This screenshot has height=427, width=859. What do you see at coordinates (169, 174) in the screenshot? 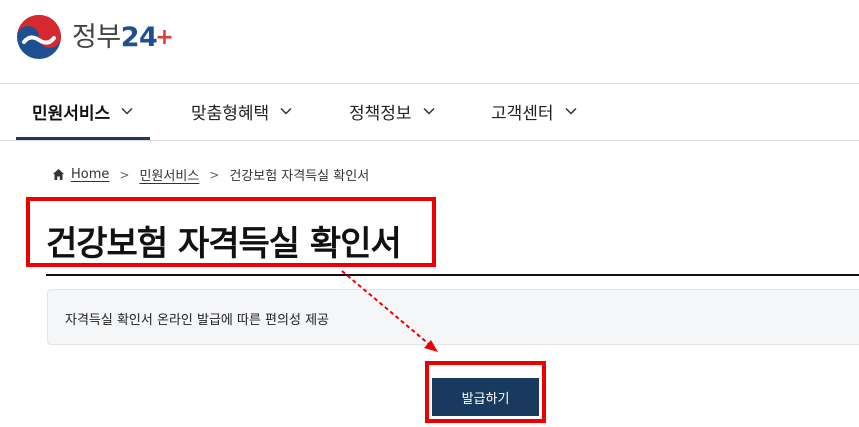
I see `breadcrumb-civil-services-link: 민원서비스` at bounding box center [169, 174].